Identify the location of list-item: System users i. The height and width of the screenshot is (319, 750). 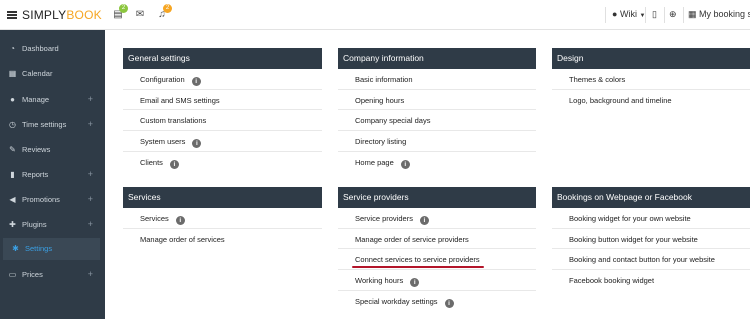
(222, 141).